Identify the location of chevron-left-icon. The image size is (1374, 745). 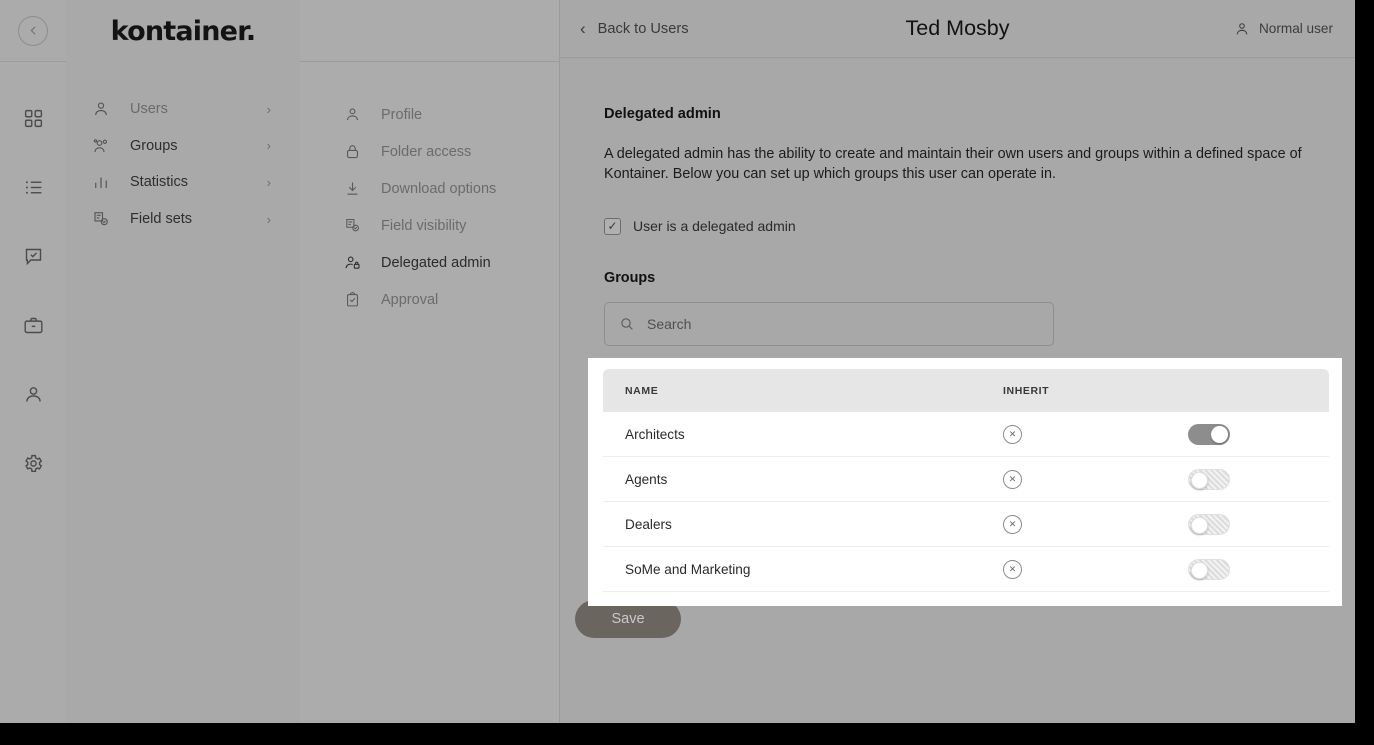
(33, 30).